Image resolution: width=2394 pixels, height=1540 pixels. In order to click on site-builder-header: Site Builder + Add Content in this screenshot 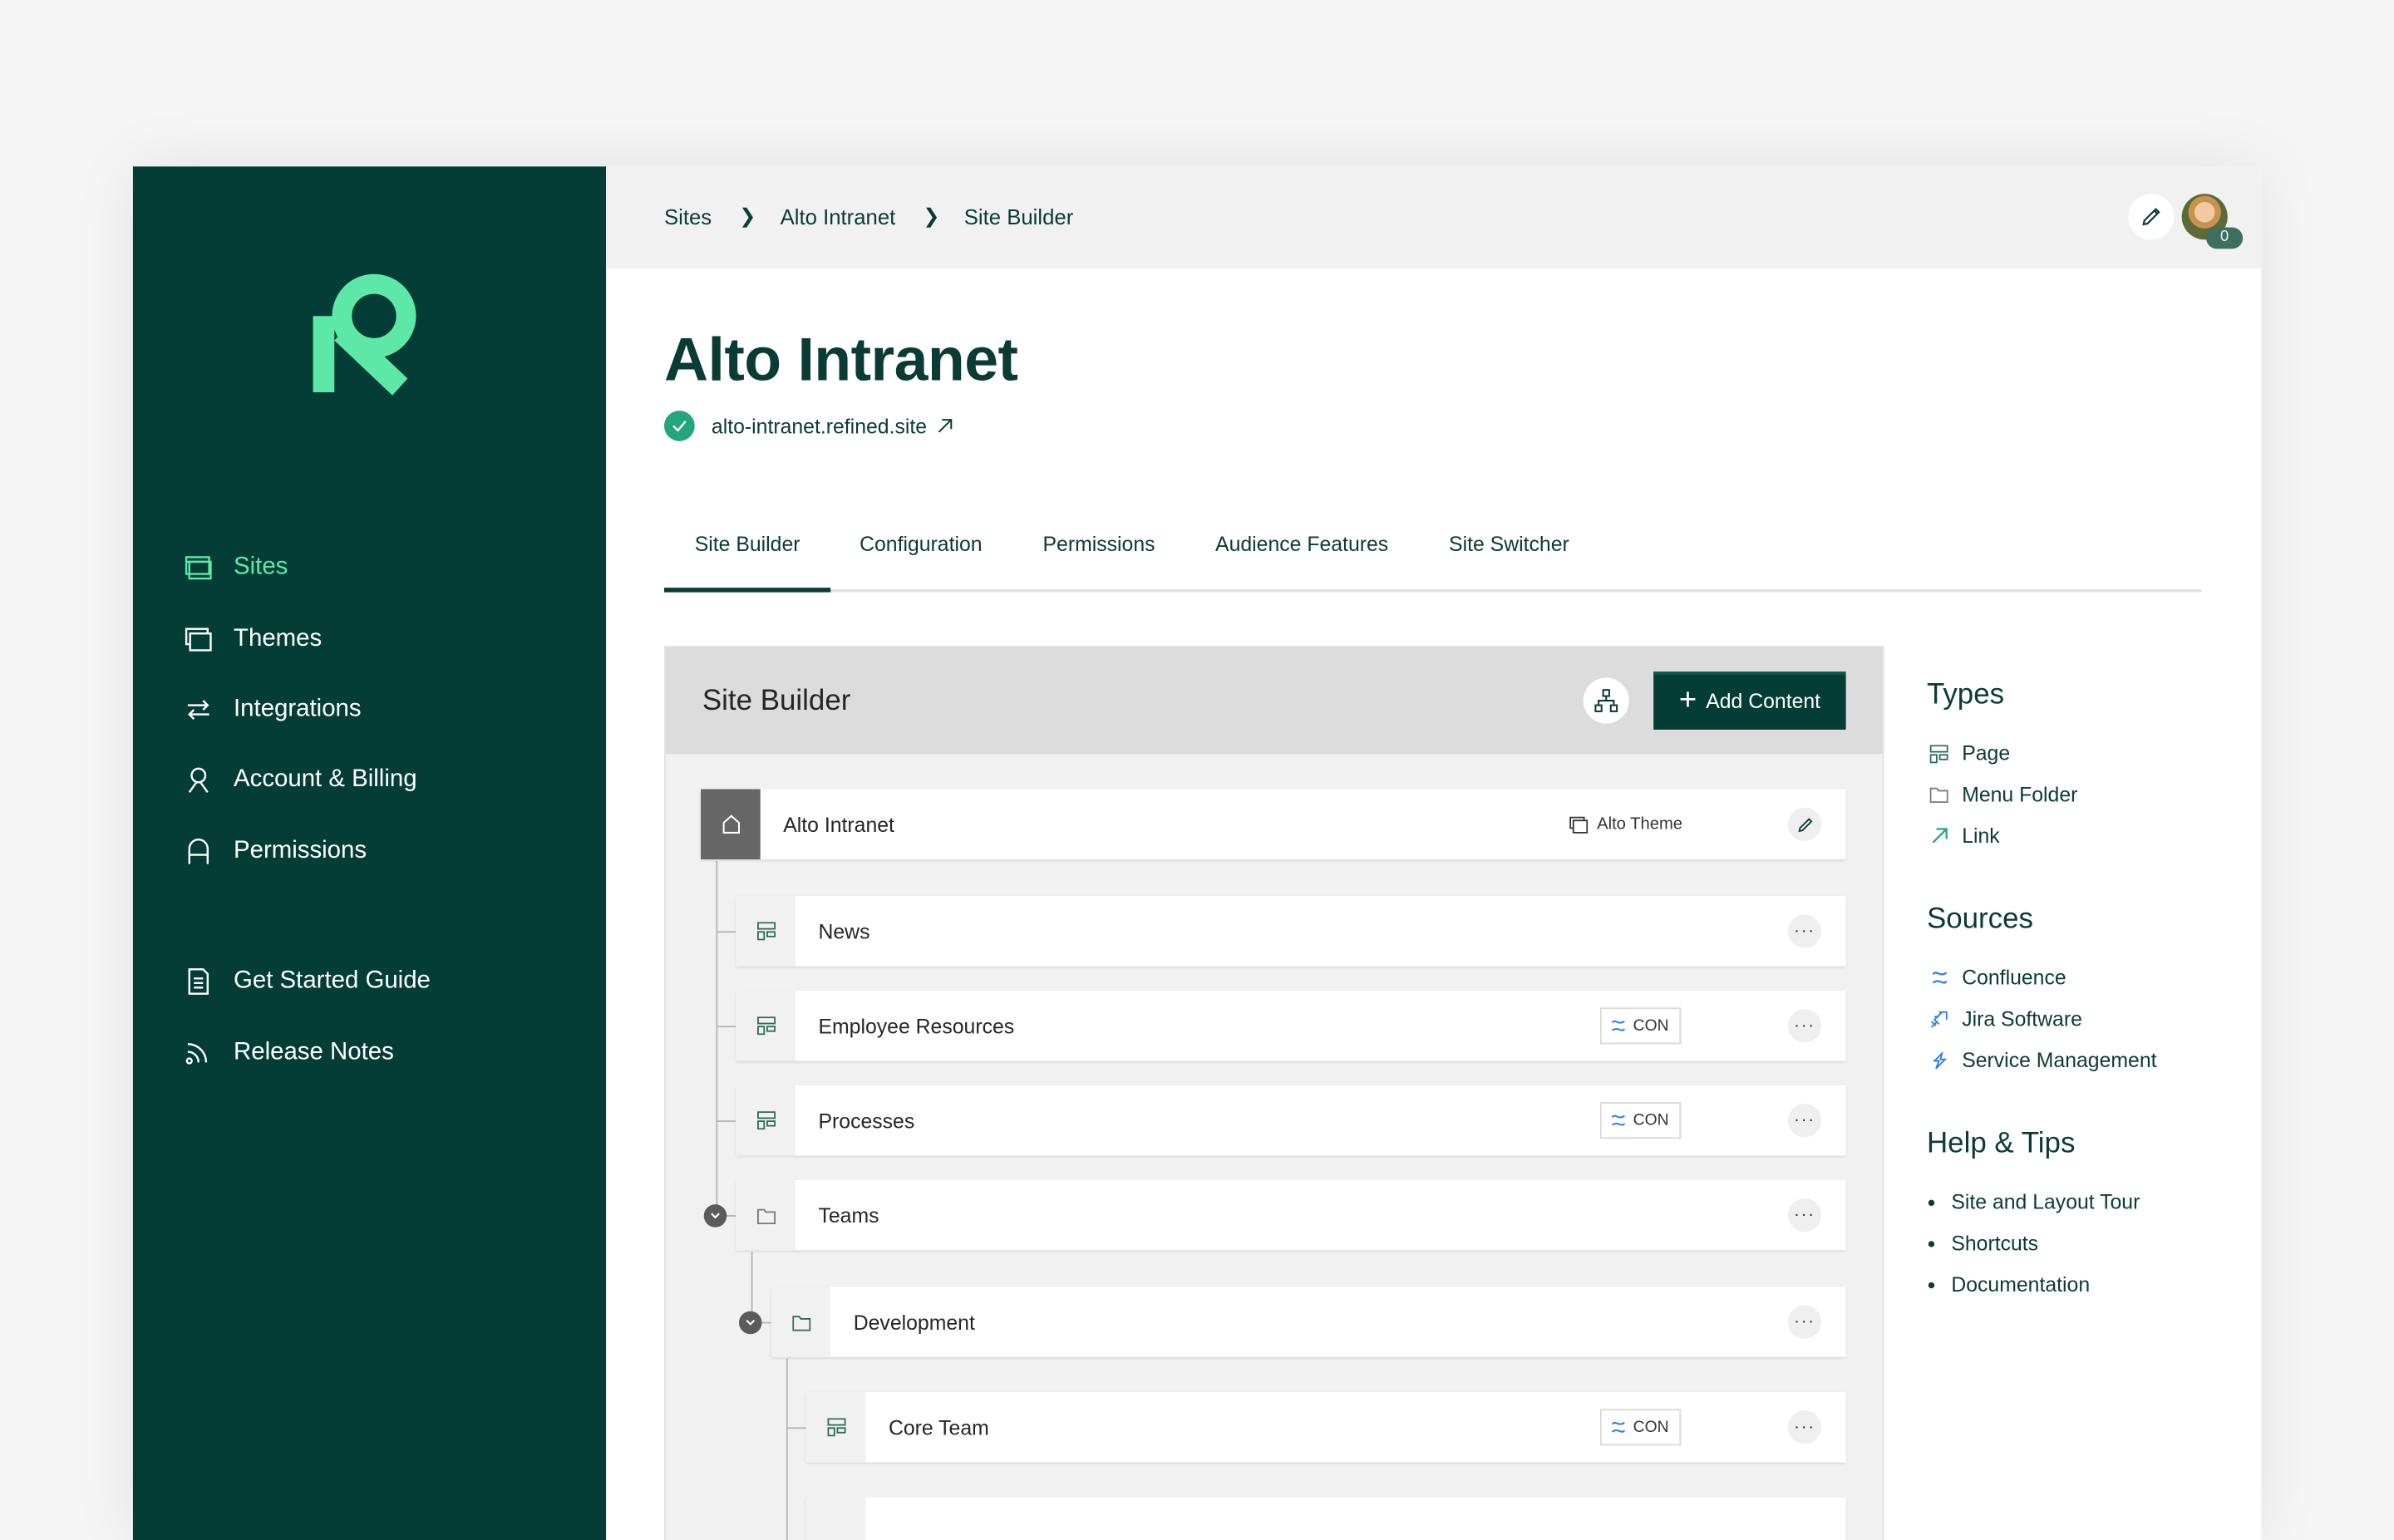, I will do `click(1274, 701)`.